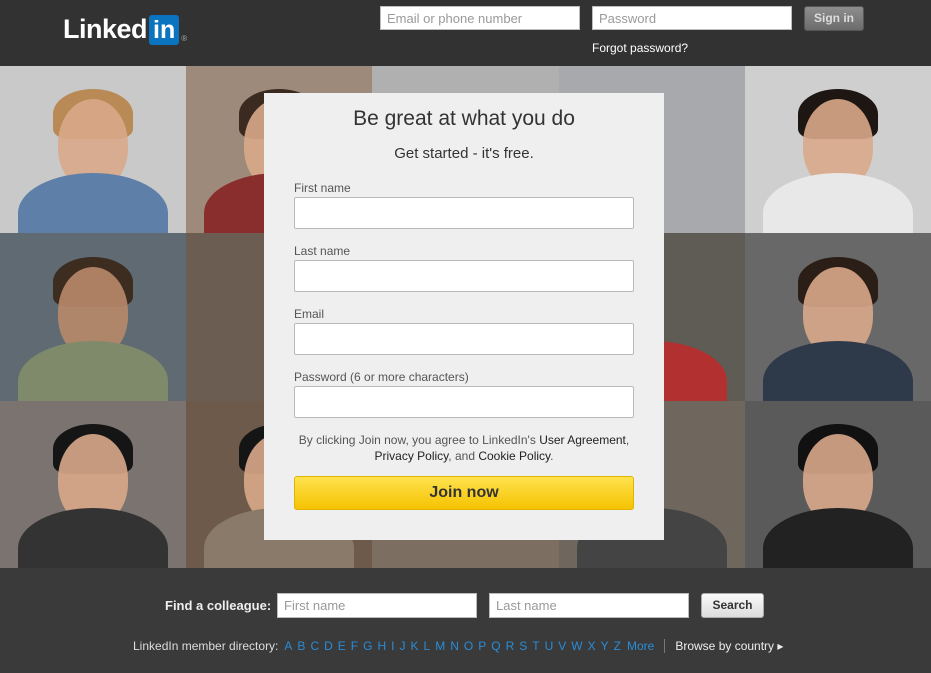  I want to click on find-colleague-label: Find a colleague:, so click(218, 605).